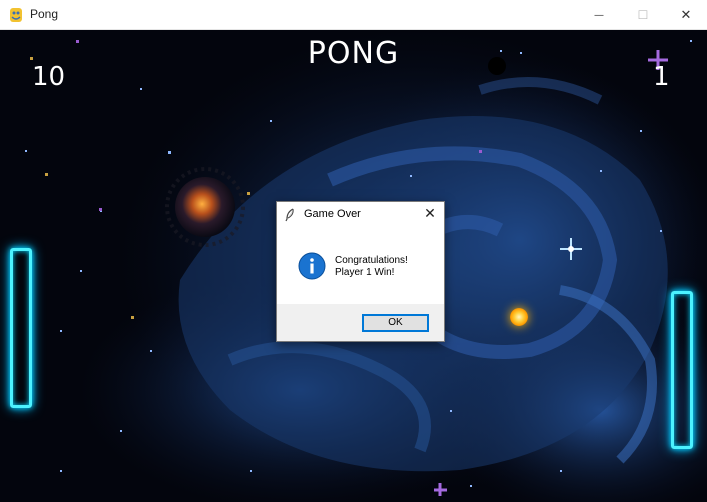 The height and width of the screenshot is (502, 707). I want to click on close-icon: ✕, so click(686, 15).